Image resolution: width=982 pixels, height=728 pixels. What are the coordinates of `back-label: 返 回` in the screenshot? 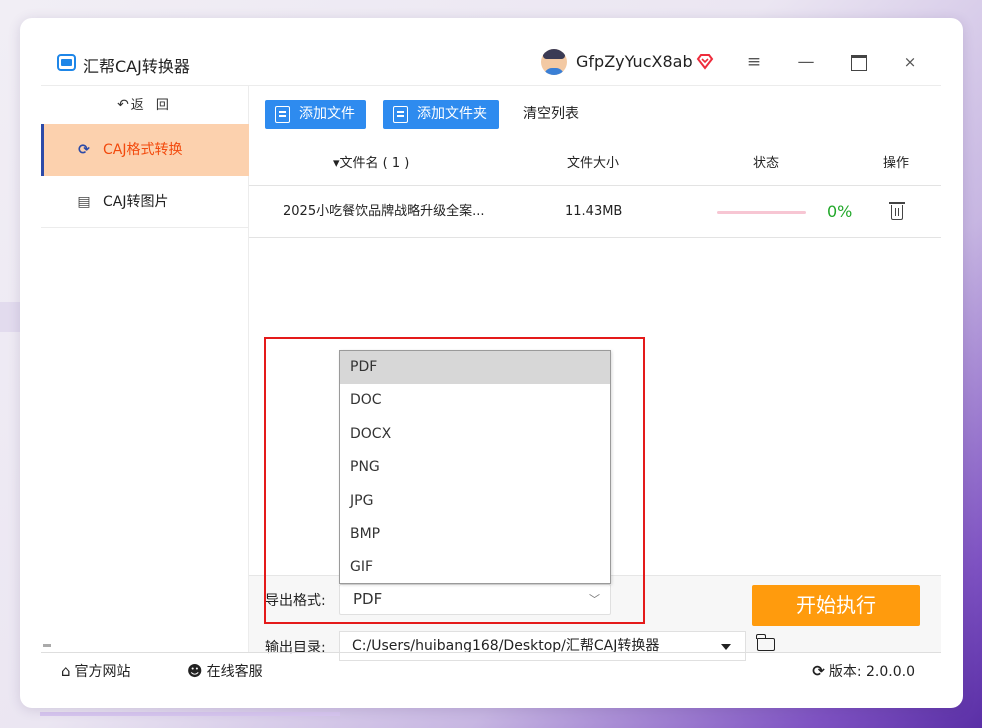 It's located at (151, 105).